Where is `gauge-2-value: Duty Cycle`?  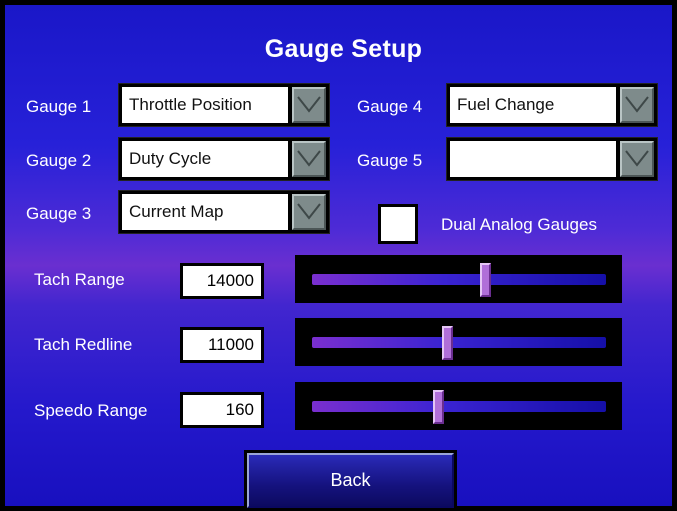
gauge-2-value: Duty Cycle is located at coordinates (205, 159).